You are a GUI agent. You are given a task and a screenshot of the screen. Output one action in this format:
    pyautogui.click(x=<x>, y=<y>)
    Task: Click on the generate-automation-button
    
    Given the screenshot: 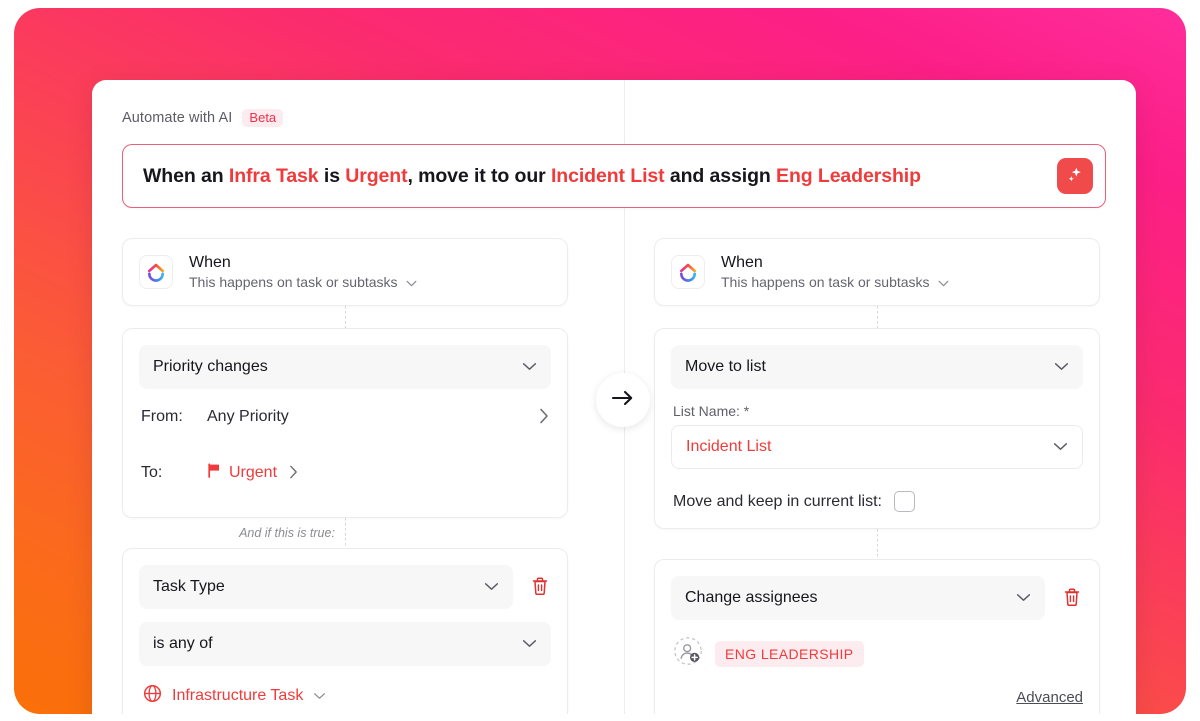 What is the action you would take?
    pyautogui.click(x=1075, y=176)
    